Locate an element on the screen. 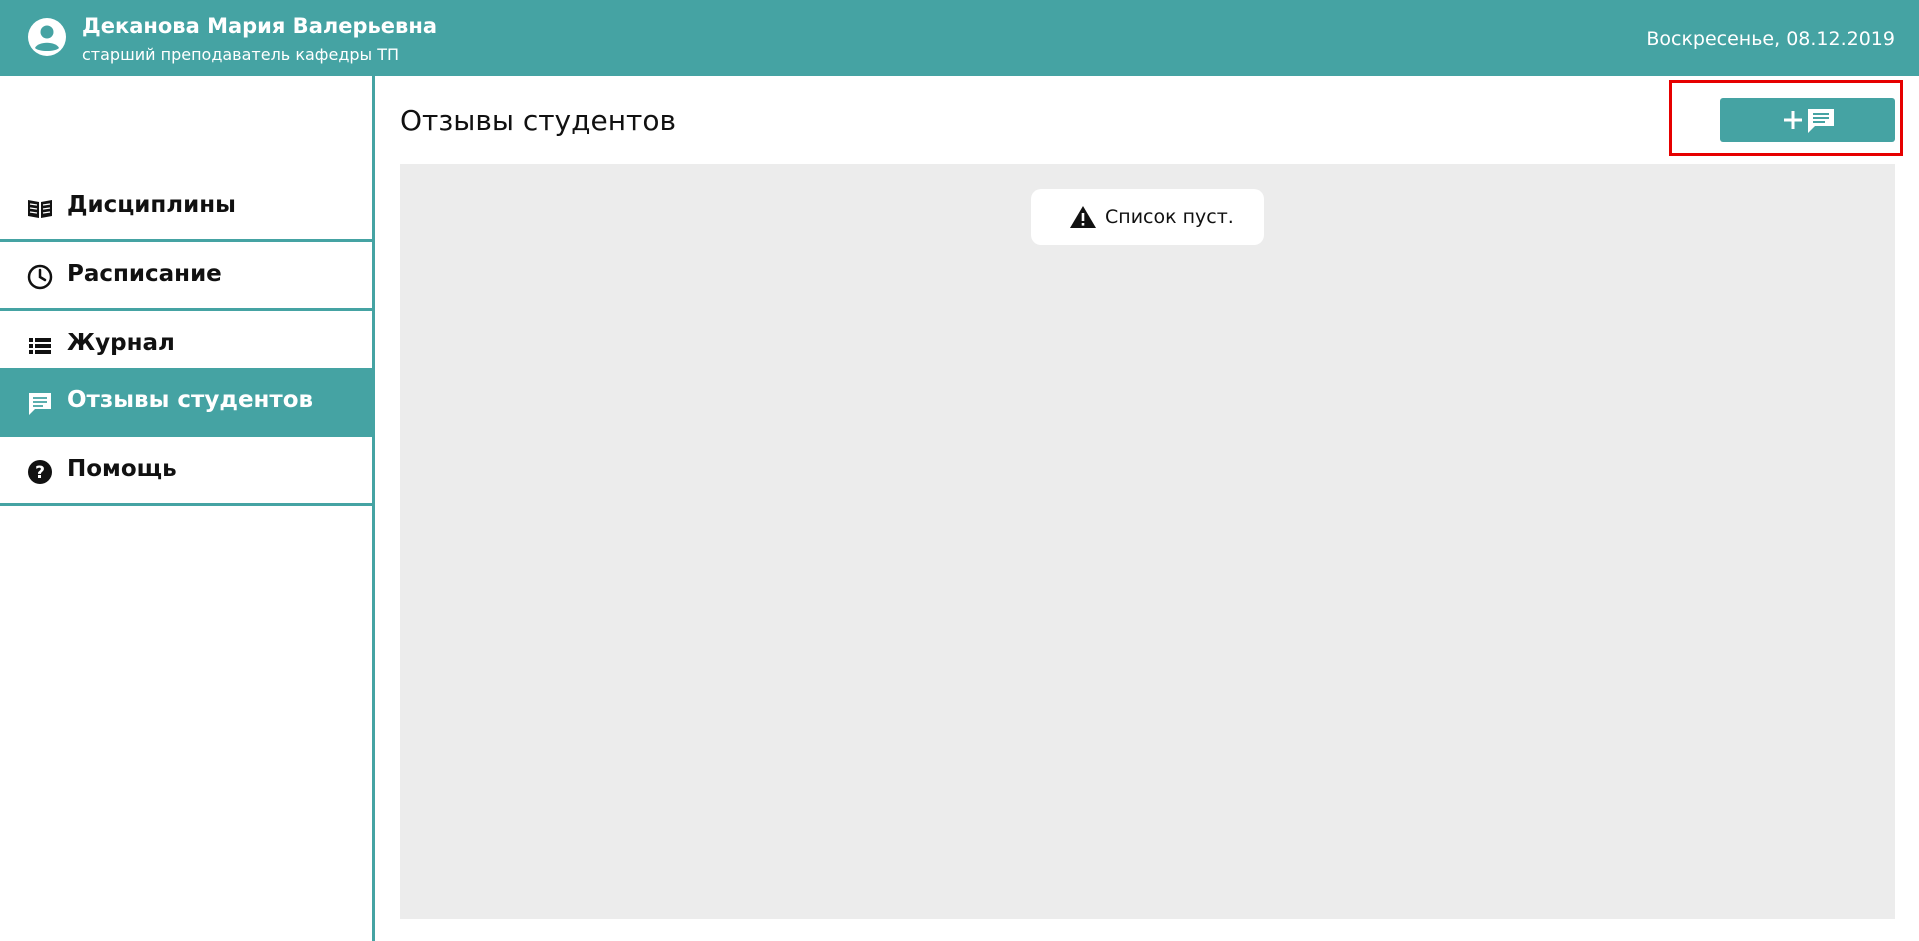 Image resolution: width=1919 pixels, height=941 pixels. sidebar-item-schedule: Расписание is located at coordinates (186, 276).